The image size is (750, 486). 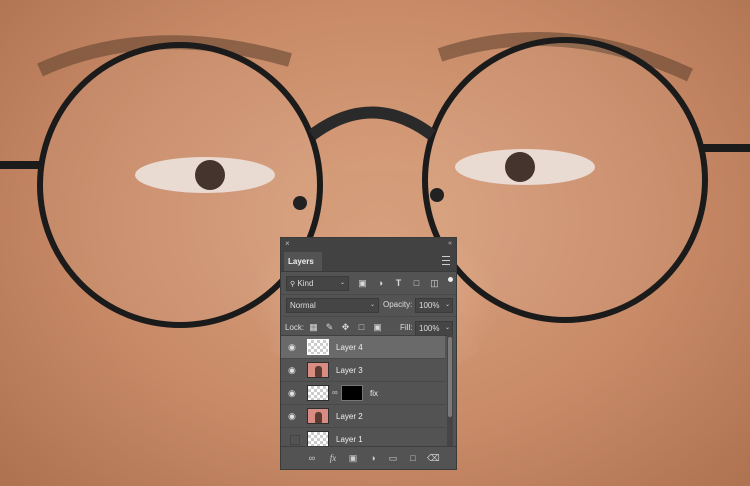 What do you see at coordinates (446, 260) in the screenshot?
I see `panel-menu-icon` at bounding box center [446, 260].